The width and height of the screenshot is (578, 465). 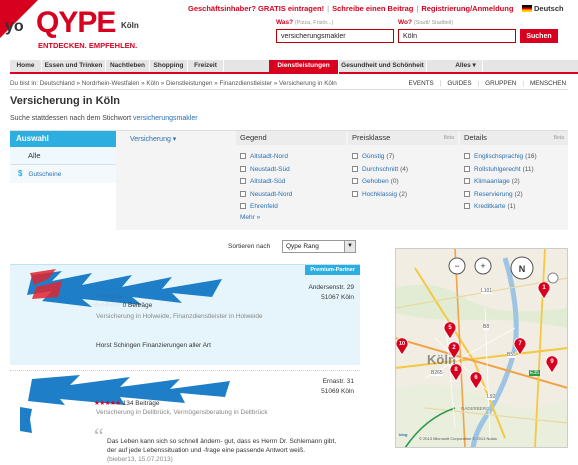 I want to click on nav-dienstleistungen: Dienstleistungen, so click(x=304, y=67).